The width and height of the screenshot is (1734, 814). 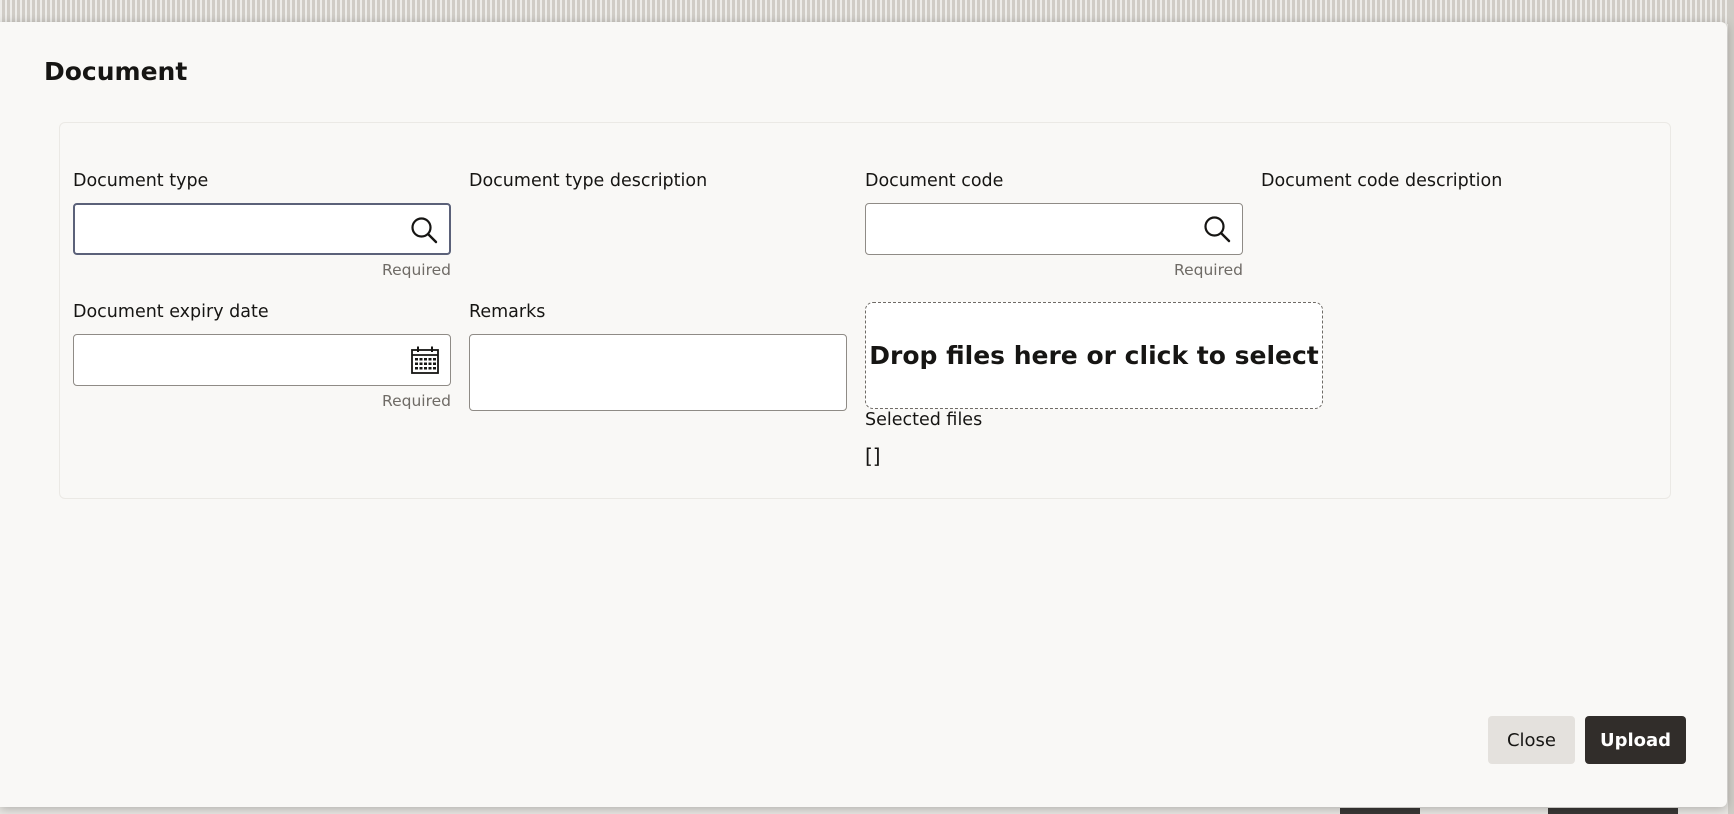 I want to click on document-type-label: Document type, so click(x=141, y=181).